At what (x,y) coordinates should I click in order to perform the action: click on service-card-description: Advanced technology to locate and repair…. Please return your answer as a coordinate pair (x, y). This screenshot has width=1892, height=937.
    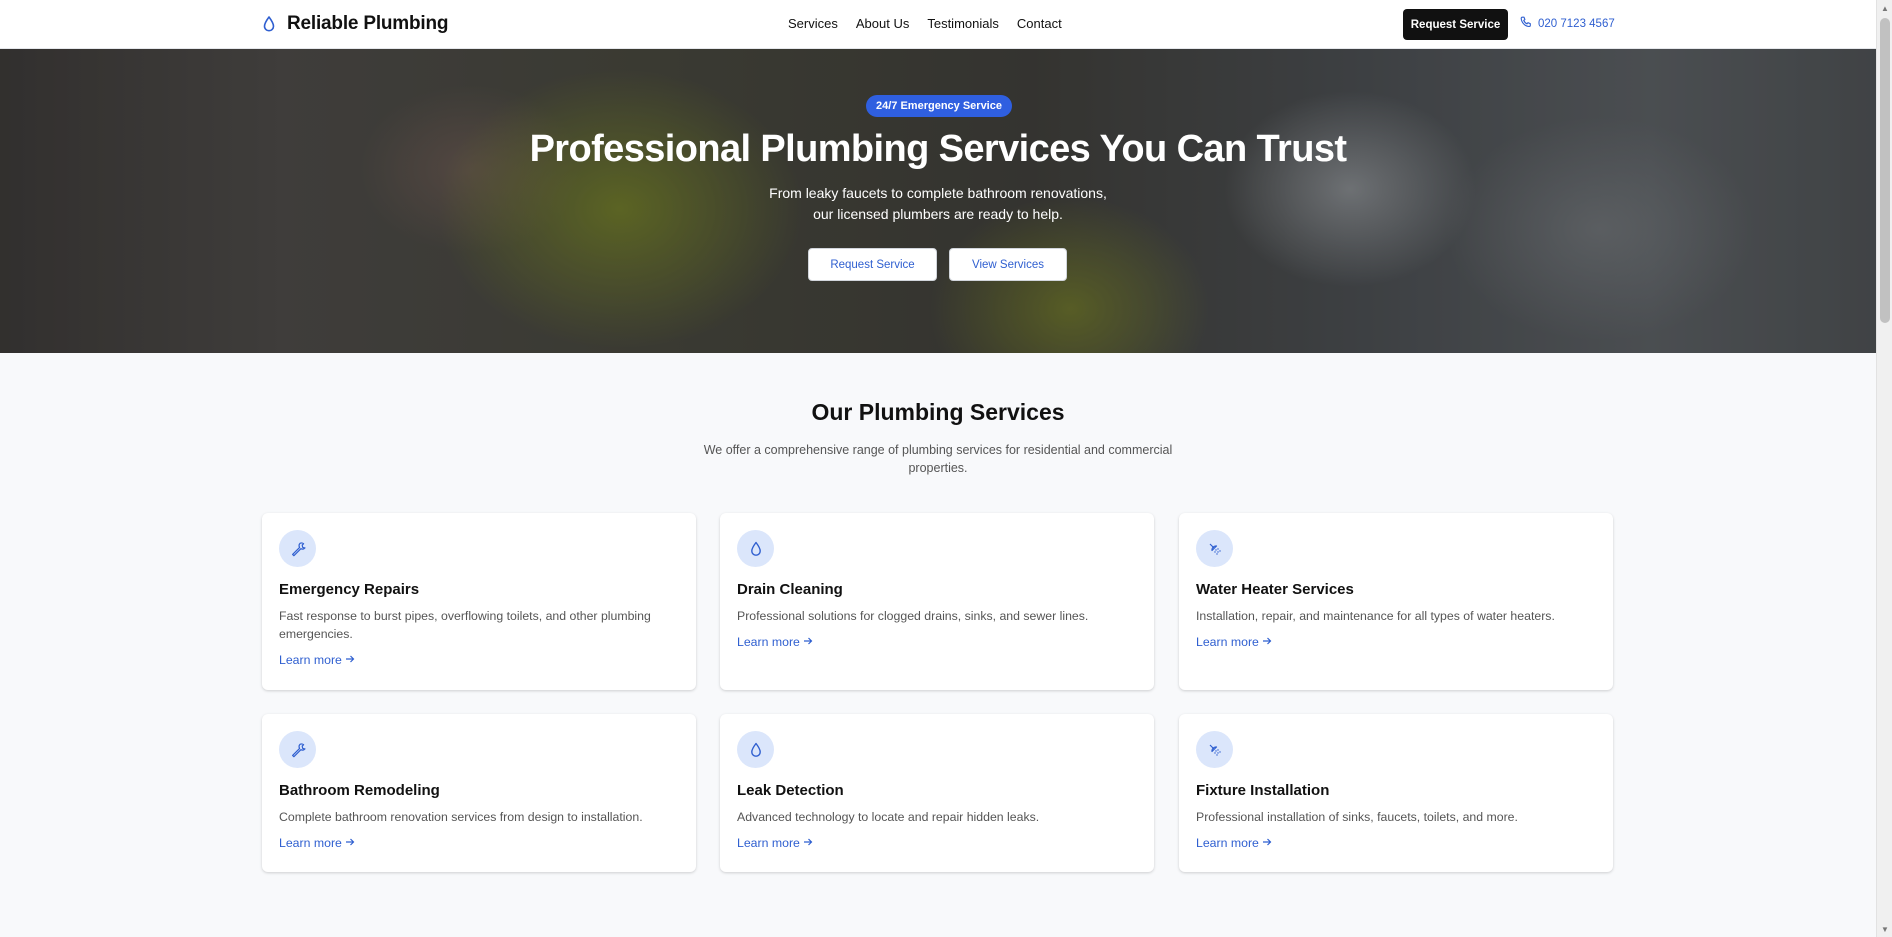
    Looking at the image, I should click on (888, 817).